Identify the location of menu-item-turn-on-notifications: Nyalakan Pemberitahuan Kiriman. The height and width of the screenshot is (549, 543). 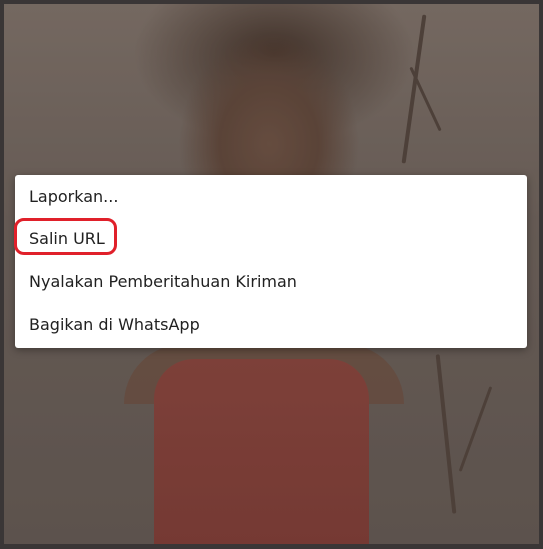
(271, 281).